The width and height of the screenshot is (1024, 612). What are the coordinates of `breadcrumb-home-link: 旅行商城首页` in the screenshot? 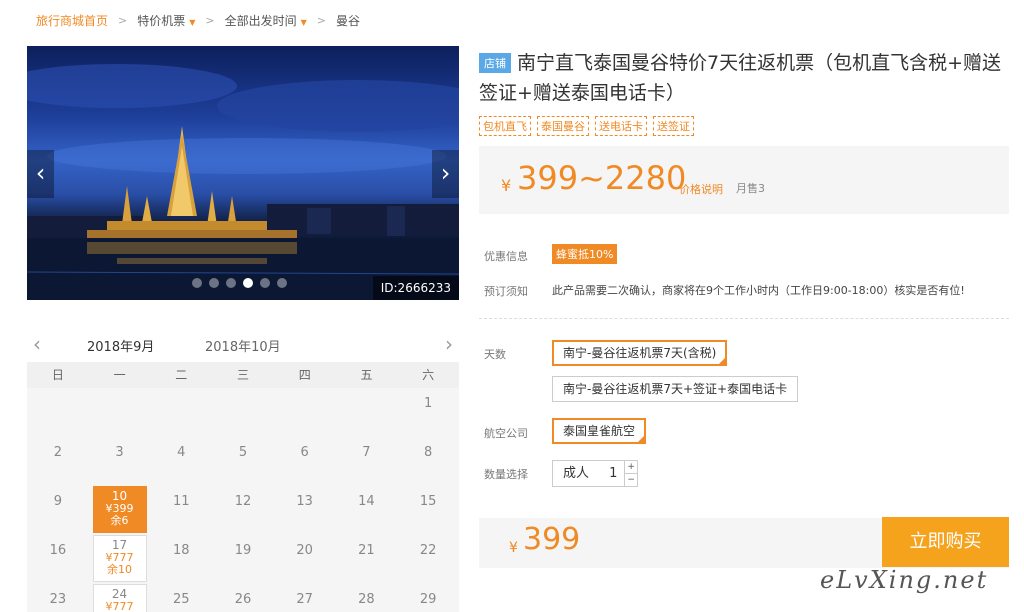 It's located at (72, 20).